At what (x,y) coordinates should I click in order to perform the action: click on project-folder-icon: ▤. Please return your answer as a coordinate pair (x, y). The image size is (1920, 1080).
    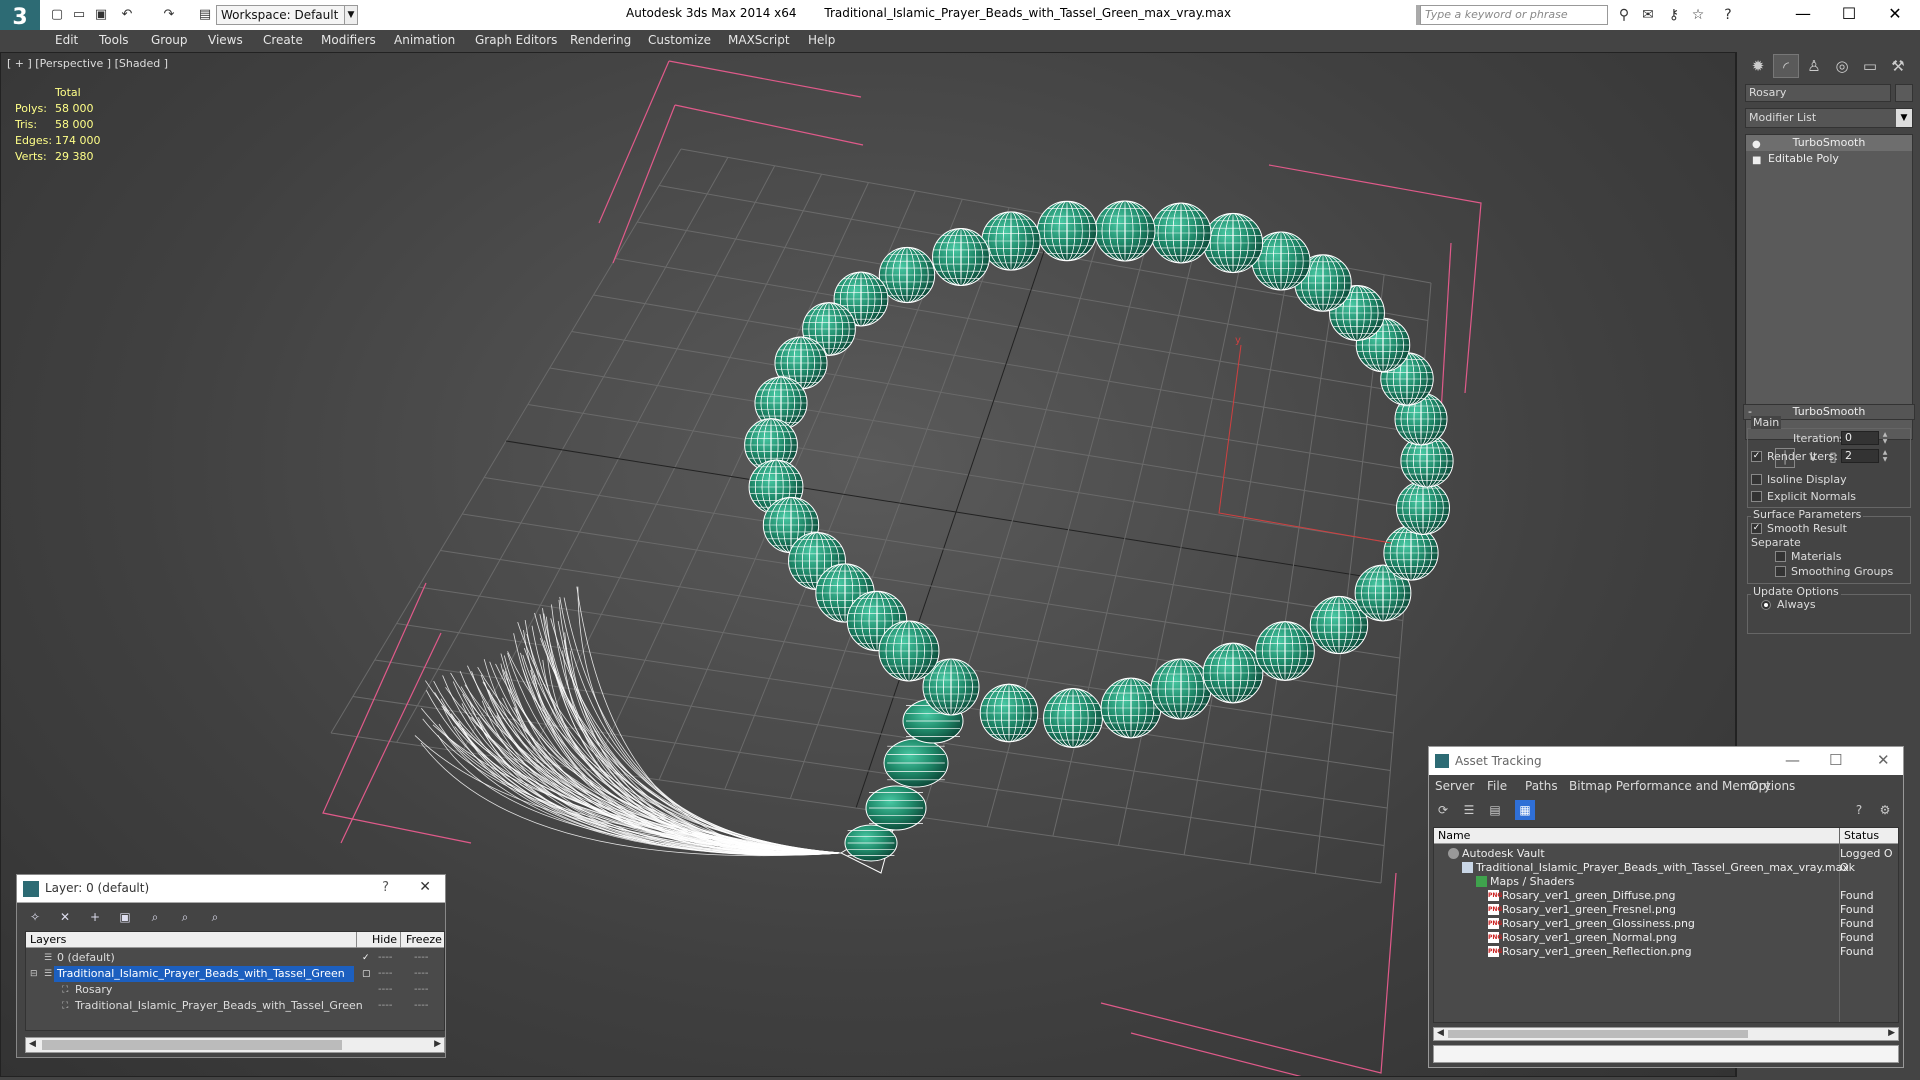
    Looking at the image, I should click on (205, 15).